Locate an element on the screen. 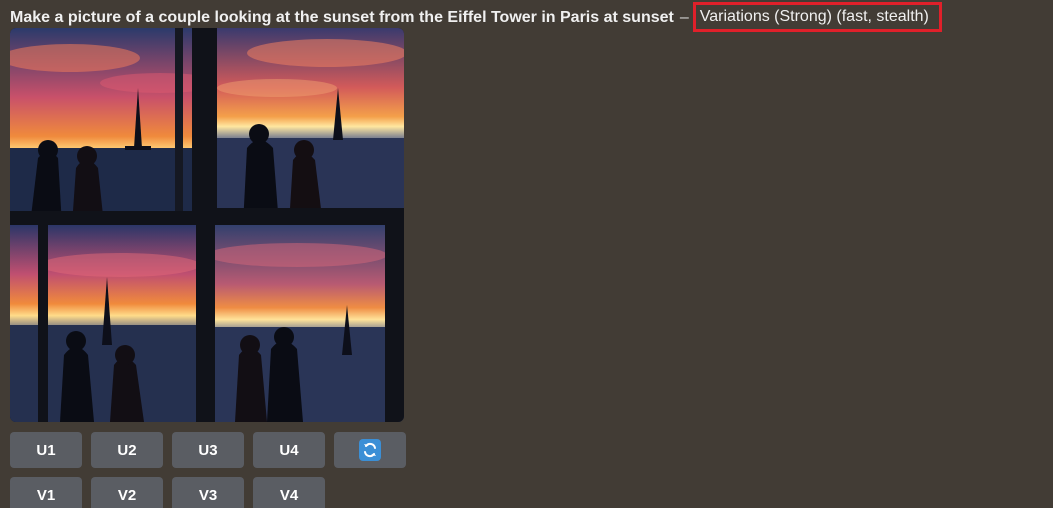 The image size is (1053, 508). v2-button: V2 is located at coordinates (127, 492).